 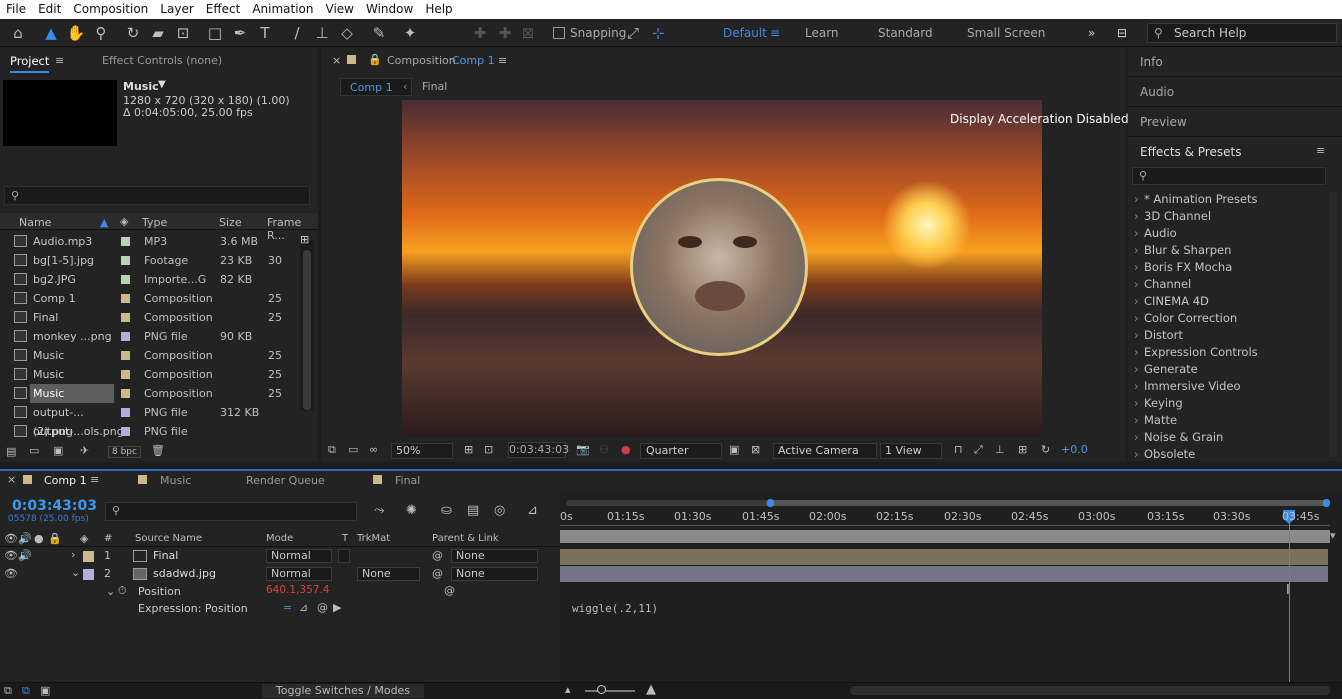 I want to click on rectangle-tool-icon: □, so click(x=215, y=33).